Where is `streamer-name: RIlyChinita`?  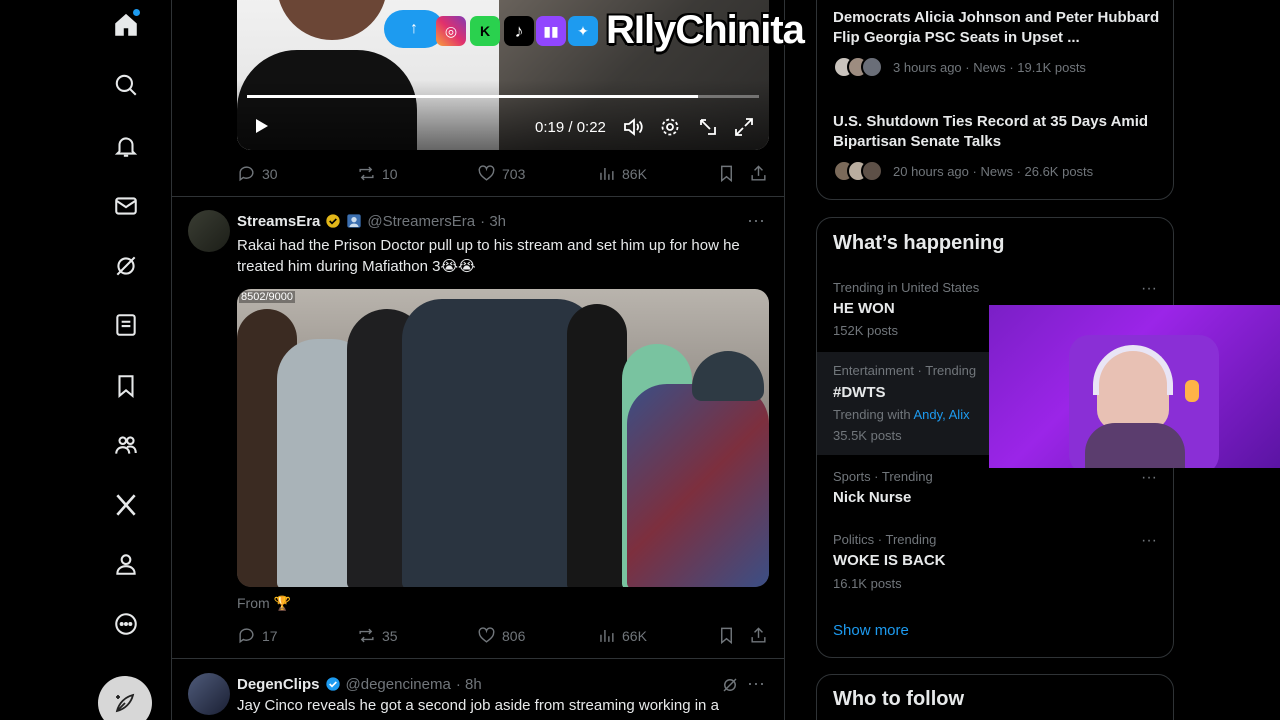
streamer-name: RIlyChinita is located at coordinates (705, 30).